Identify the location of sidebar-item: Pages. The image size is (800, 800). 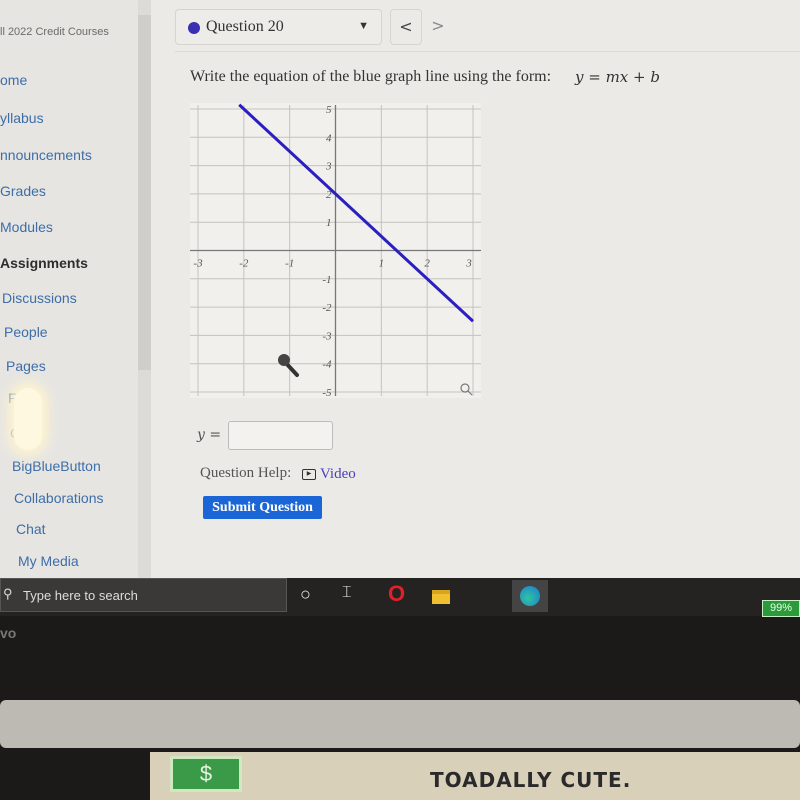
(26, 366).